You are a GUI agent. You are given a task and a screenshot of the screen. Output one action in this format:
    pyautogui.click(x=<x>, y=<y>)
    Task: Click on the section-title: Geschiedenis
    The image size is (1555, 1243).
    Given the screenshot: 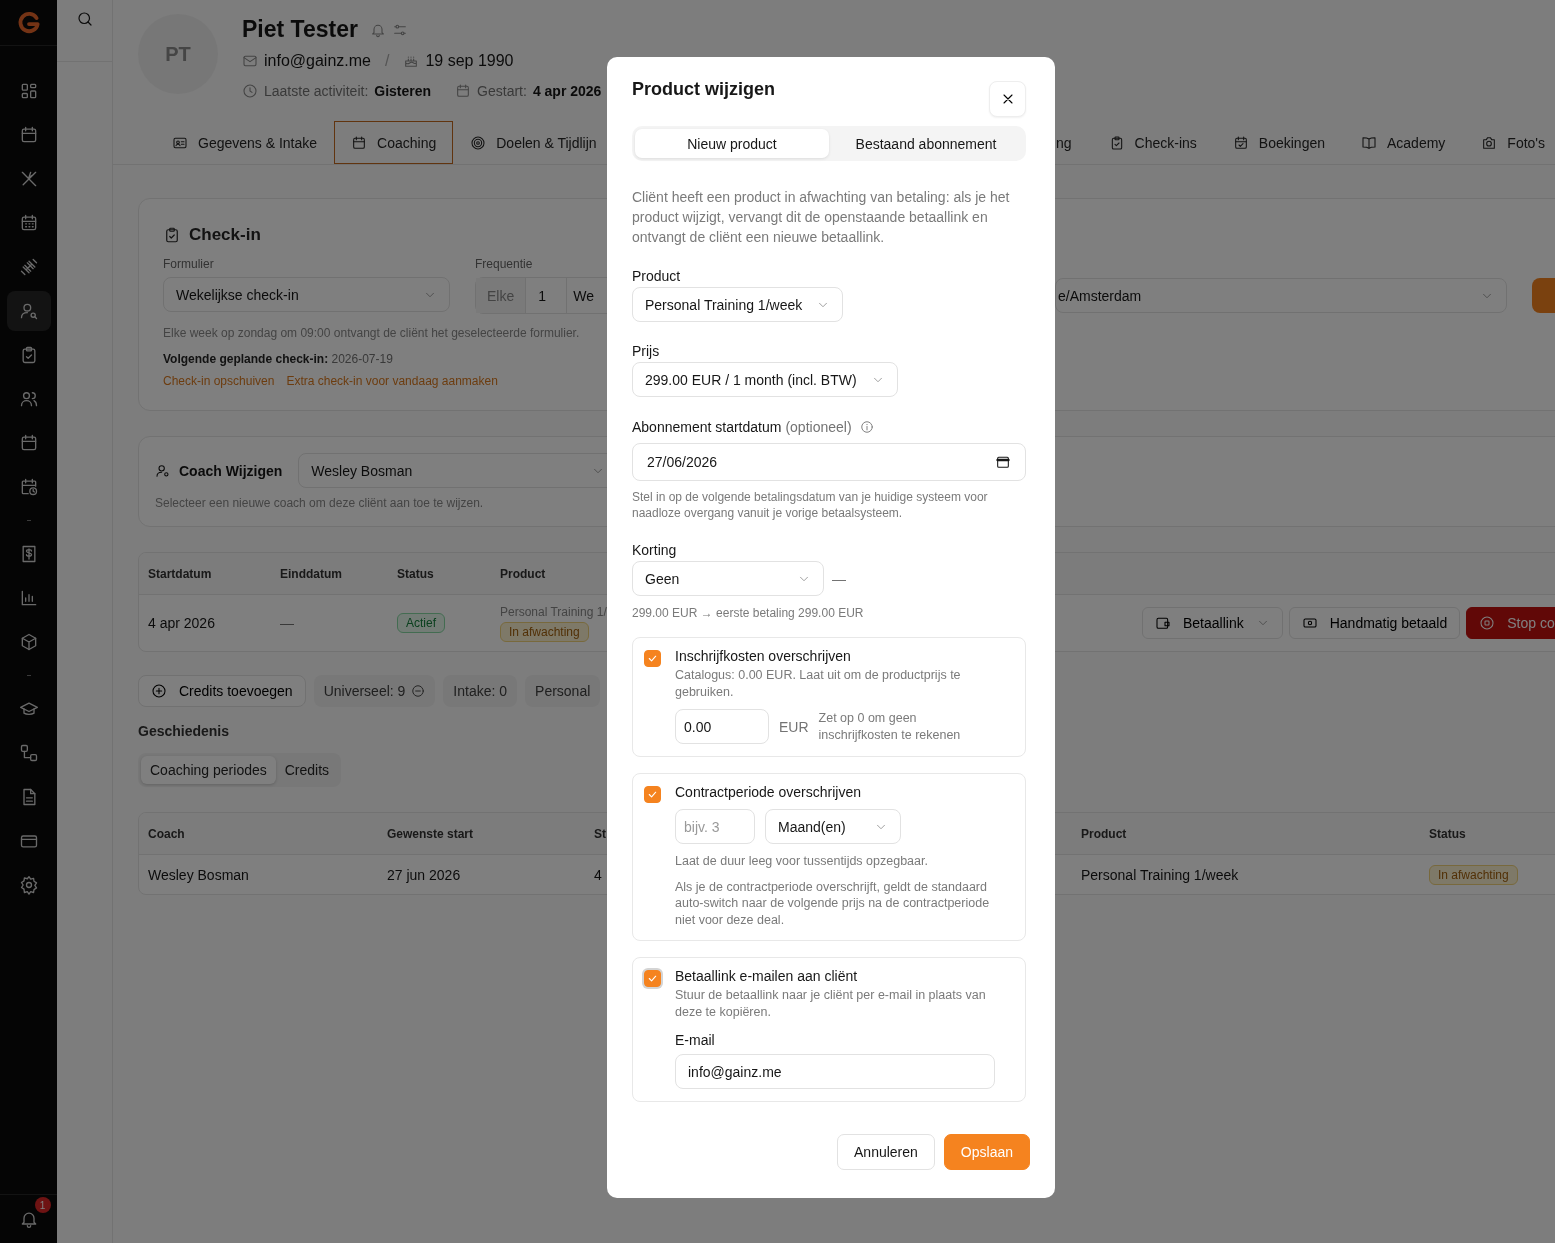 What is the action you would take?
    pyautogui.click(x=184, y=731)
    